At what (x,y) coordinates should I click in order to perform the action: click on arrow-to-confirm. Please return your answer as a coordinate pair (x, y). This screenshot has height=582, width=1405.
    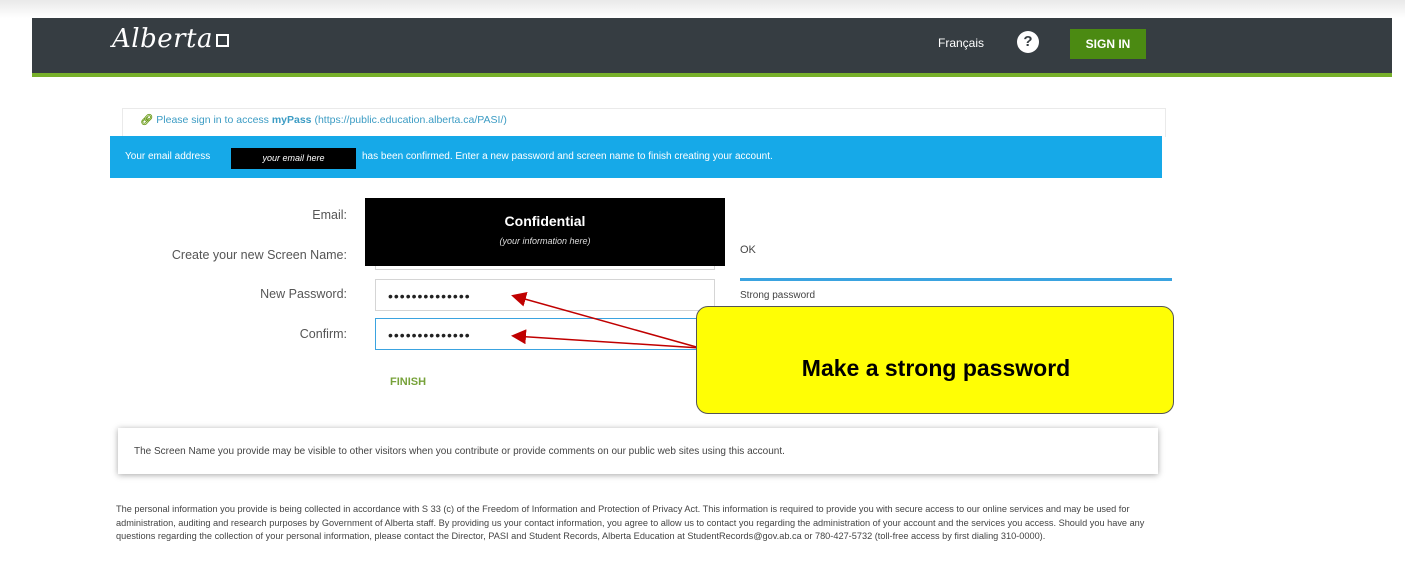
    Looking at the image, I should click on (606, 339).